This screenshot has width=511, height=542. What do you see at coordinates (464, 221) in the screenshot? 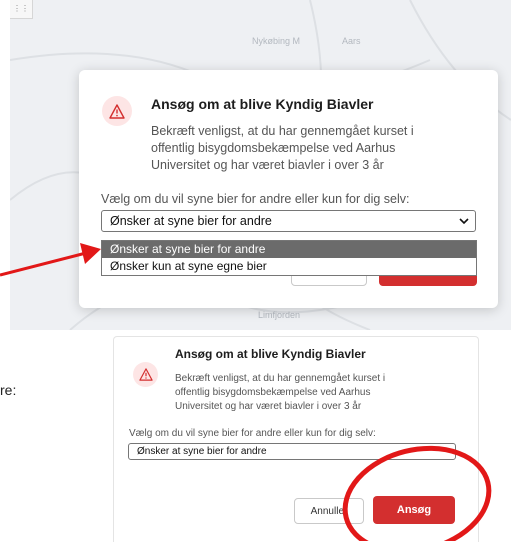
I see `chevron-down-icon` at bounding box center [464, 221].